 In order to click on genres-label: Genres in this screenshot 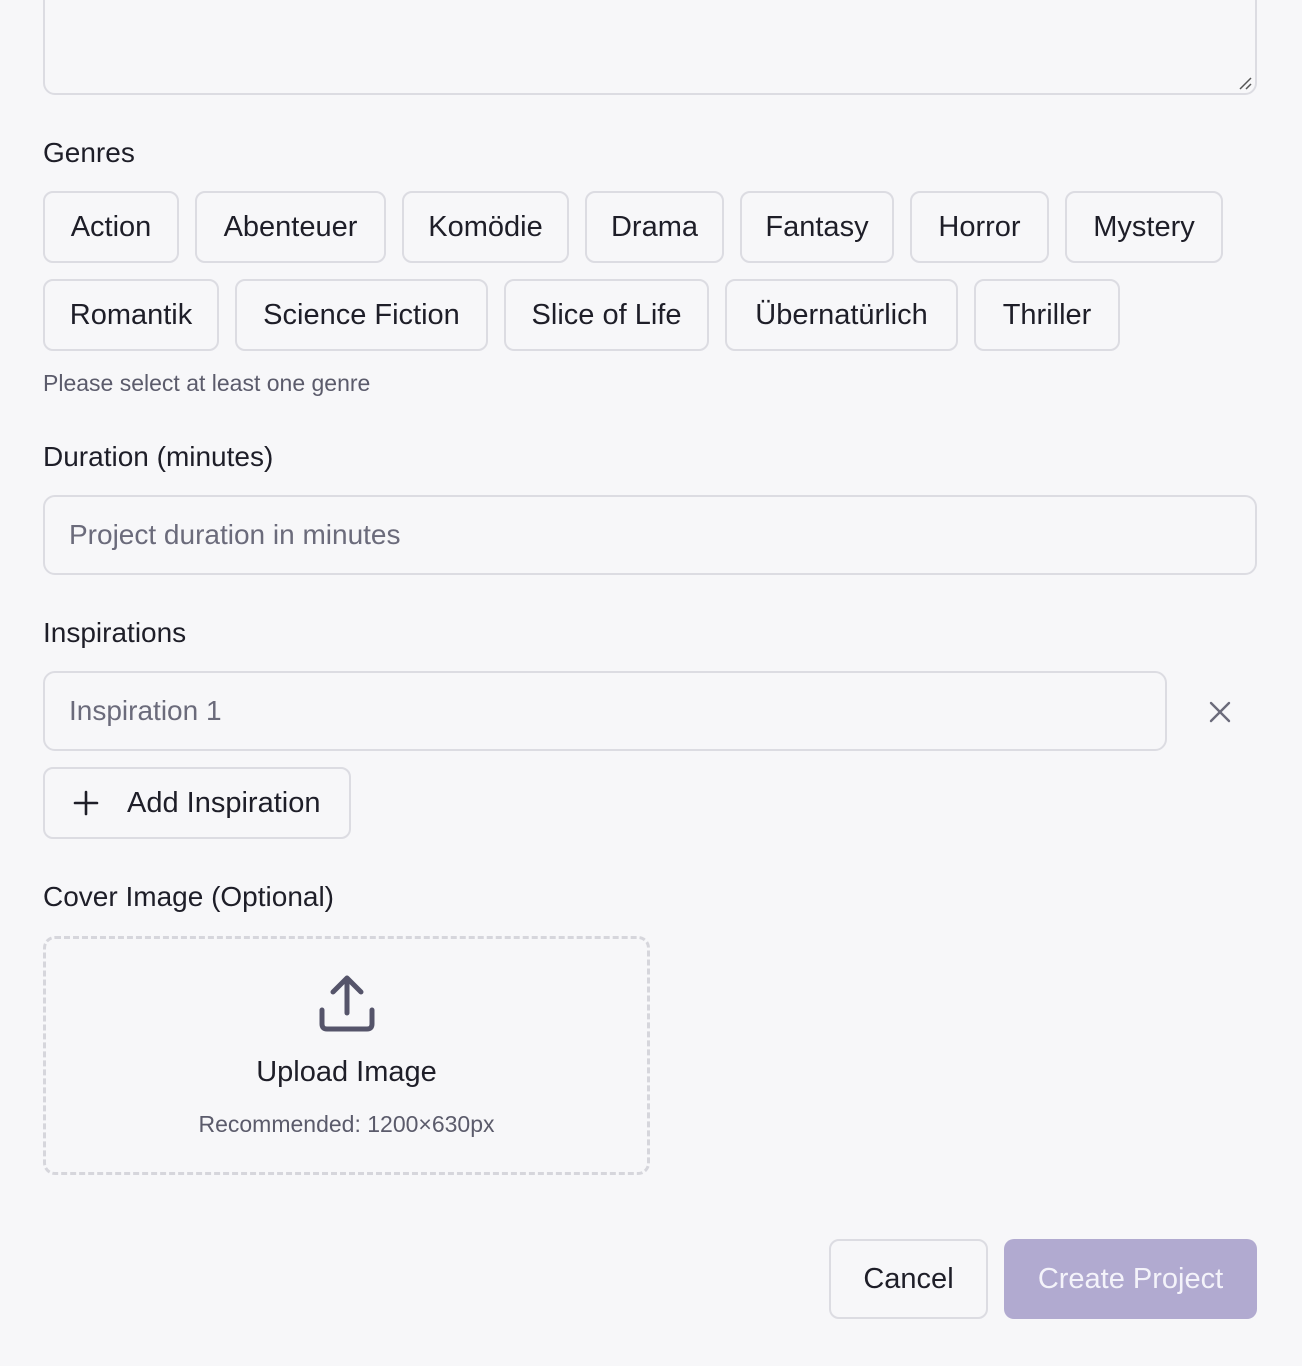, I will do `click(89, 152)`.